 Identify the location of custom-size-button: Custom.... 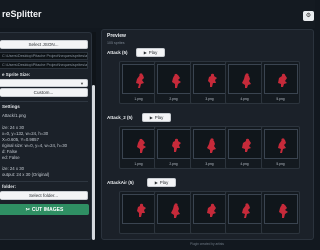
(44, 92).